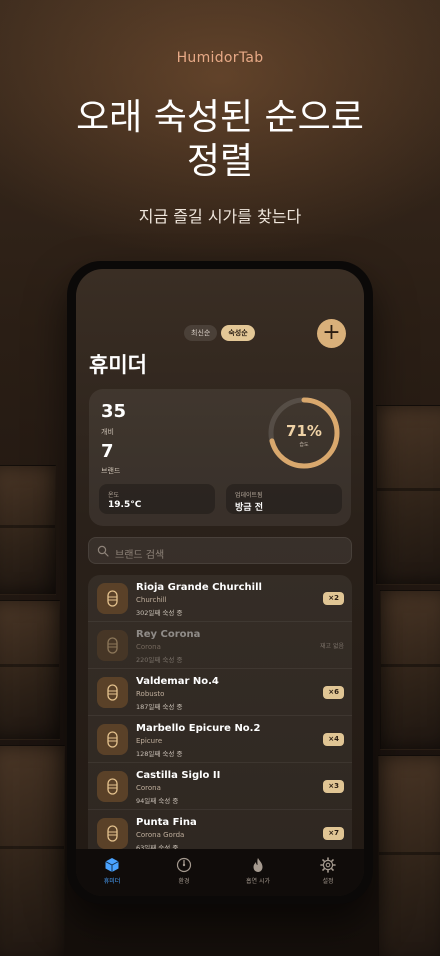 The height and width of the screenshot is (956, 440). I want to click on temperature-box: 온도 19.5°C, so click(157, 499).